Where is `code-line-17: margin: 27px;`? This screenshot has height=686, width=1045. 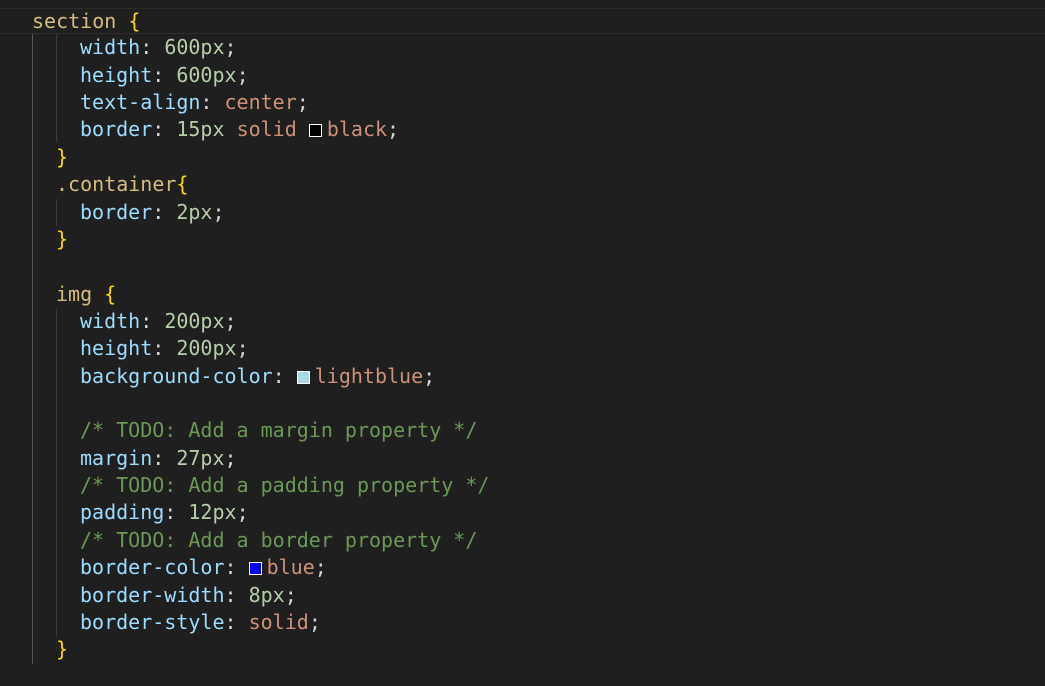
code-line-17: margin: 27px; is located at coordinates (158, 458).